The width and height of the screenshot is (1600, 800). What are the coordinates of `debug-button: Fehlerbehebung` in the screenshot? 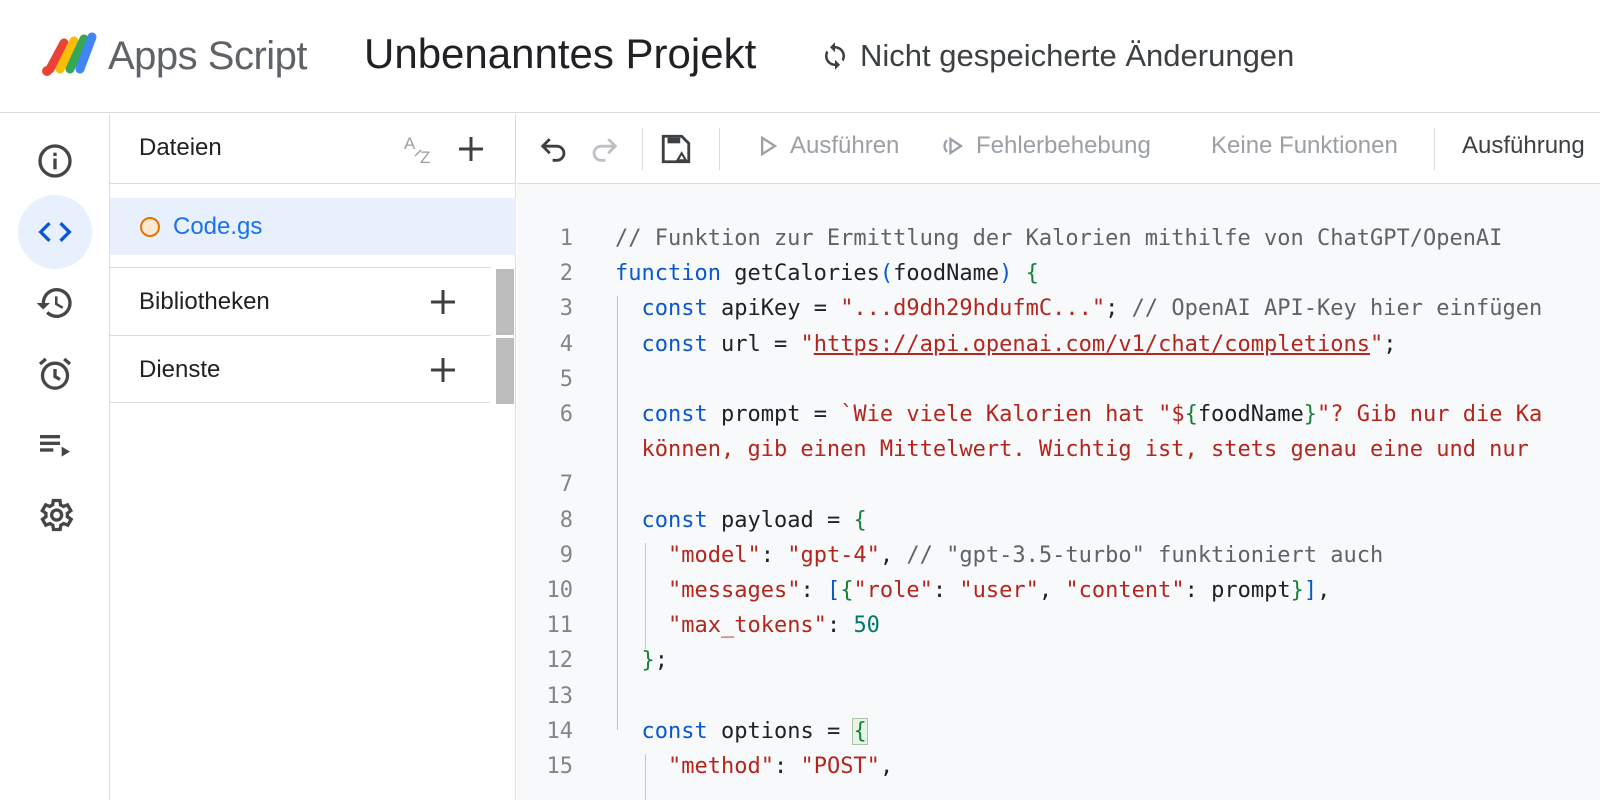 It's located at (1045, 146).